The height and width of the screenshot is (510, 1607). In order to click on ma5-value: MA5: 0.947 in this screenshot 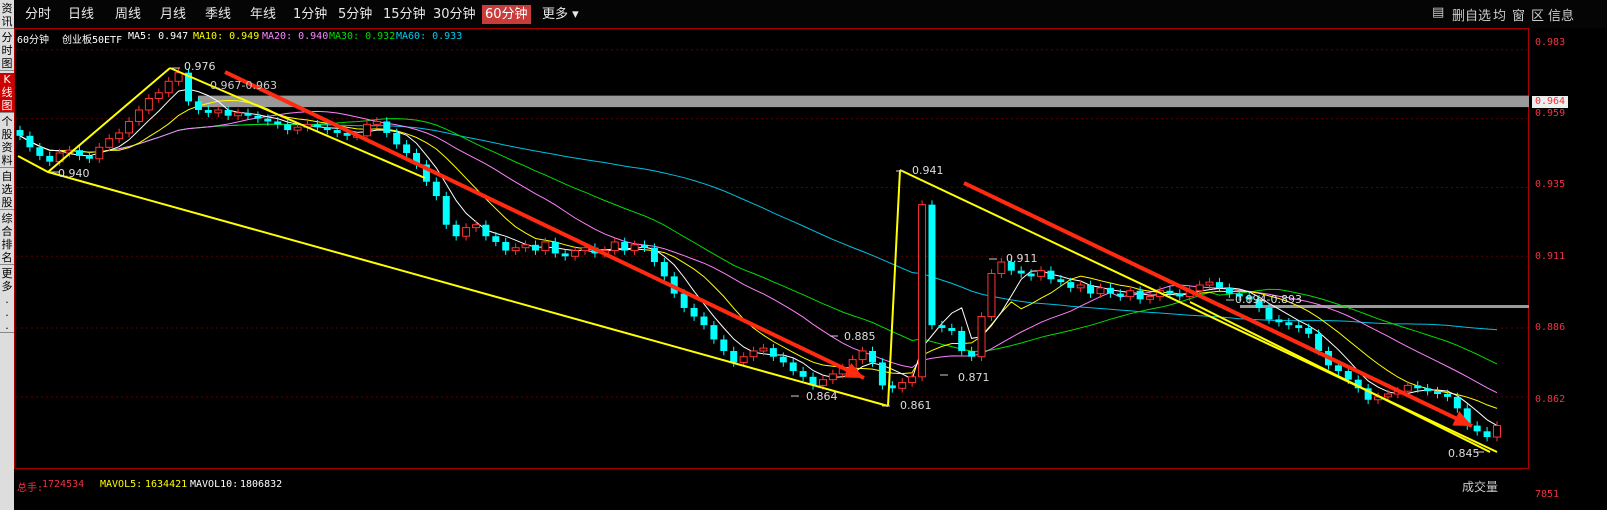, I will do `click(158, 36)`.